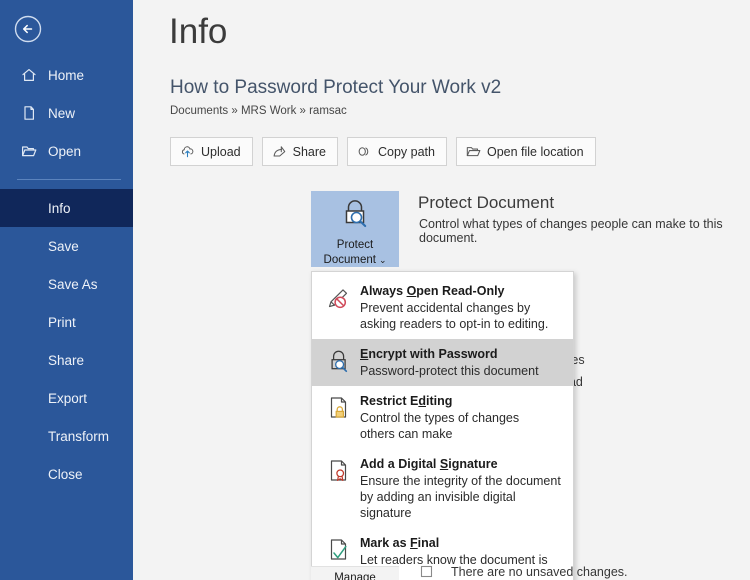 Image resolution: width=750 pixels, height=580 pixels. What do you see at coordinates (59, 208) in the screenshot?
I see `sidebar-item-label: Info` at bounding box center [59, 208].